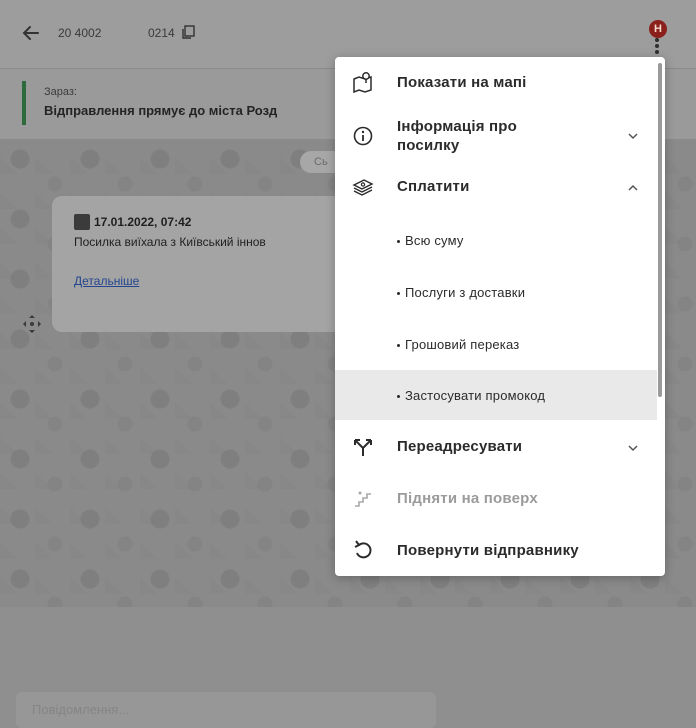 The height and width of the screenshot is (728, 696). I want to click on copy-icon, so click(188, 32).